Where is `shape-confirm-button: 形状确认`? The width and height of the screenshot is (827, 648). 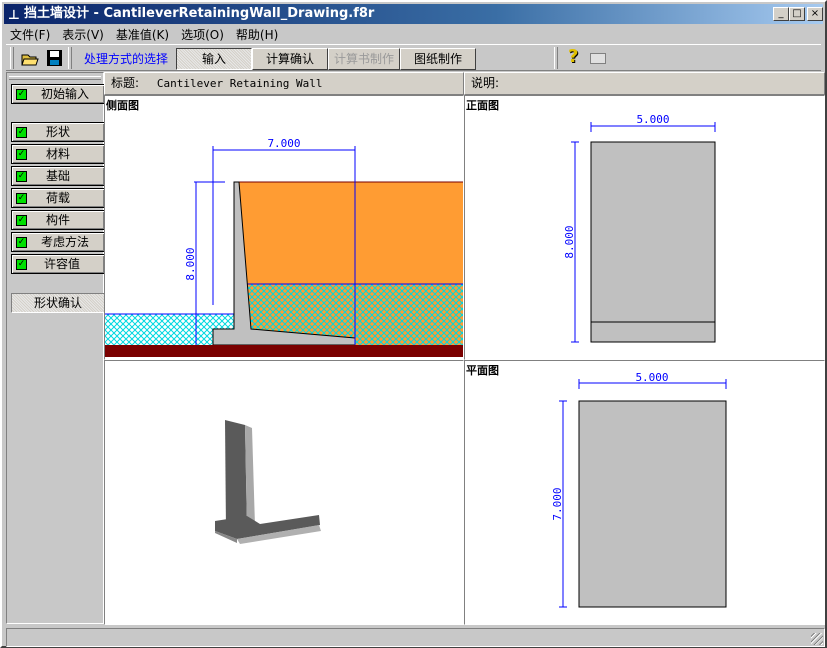
shape-confirm-button: 形状确认 is located at coordinates (58, 303).